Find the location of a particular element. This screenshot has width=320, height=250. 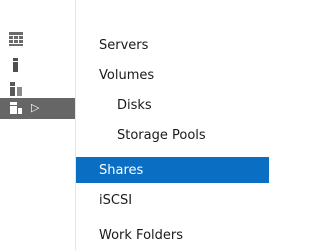

menu-item-work-folders: Work Folders is located at coordinates (172, 235).